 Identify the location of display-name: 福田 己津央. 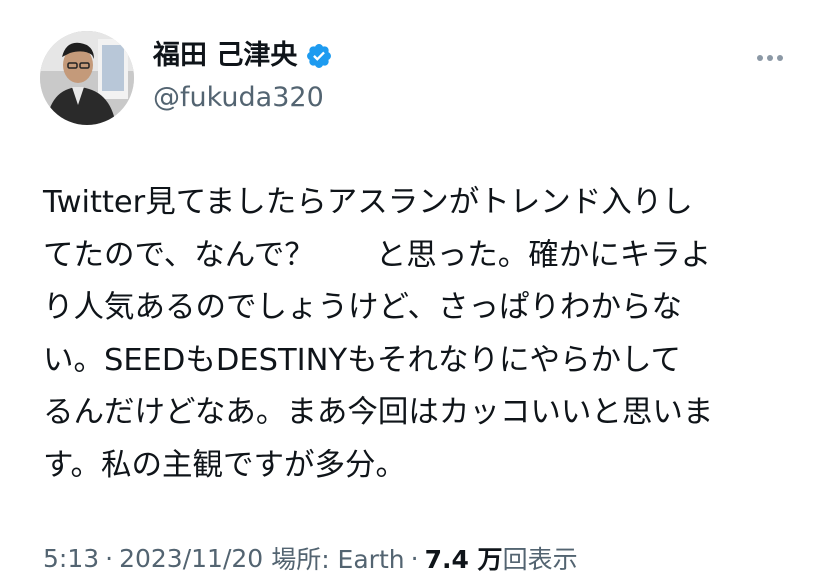
(225, 56).